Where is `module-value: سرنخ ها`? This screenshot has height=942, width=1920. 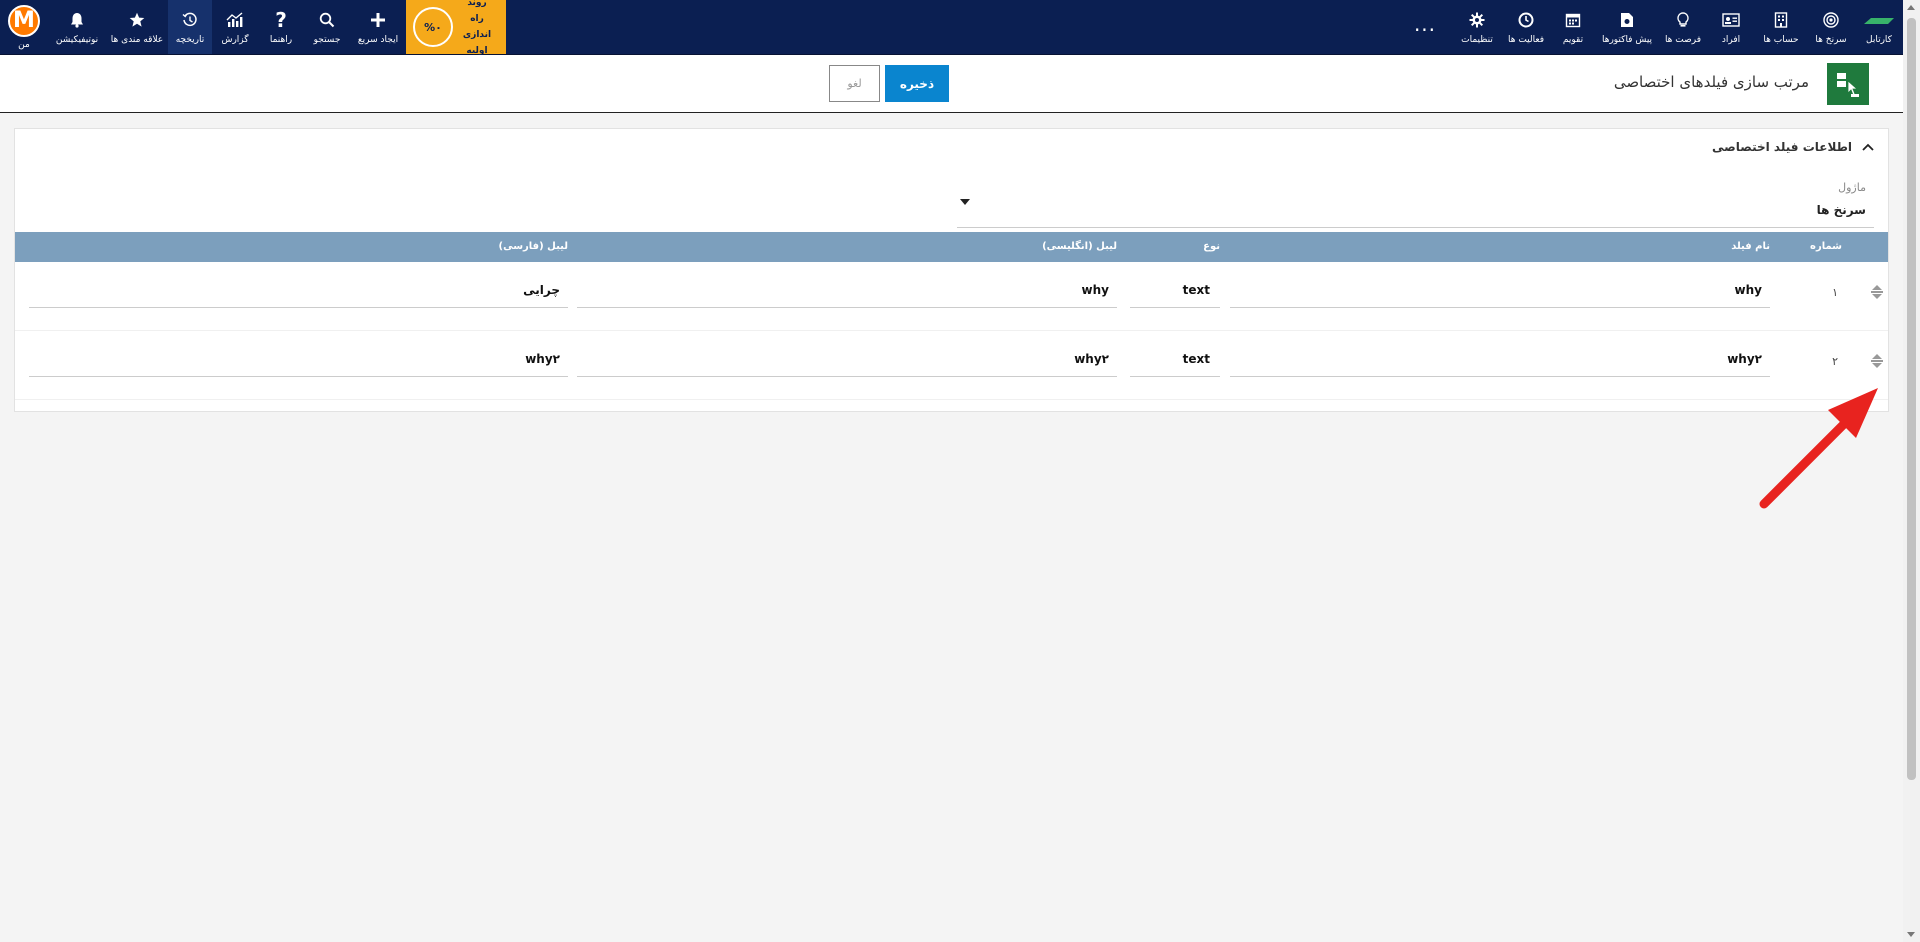
module-value: سرنخ ها is located at coordinates (1841, 210).